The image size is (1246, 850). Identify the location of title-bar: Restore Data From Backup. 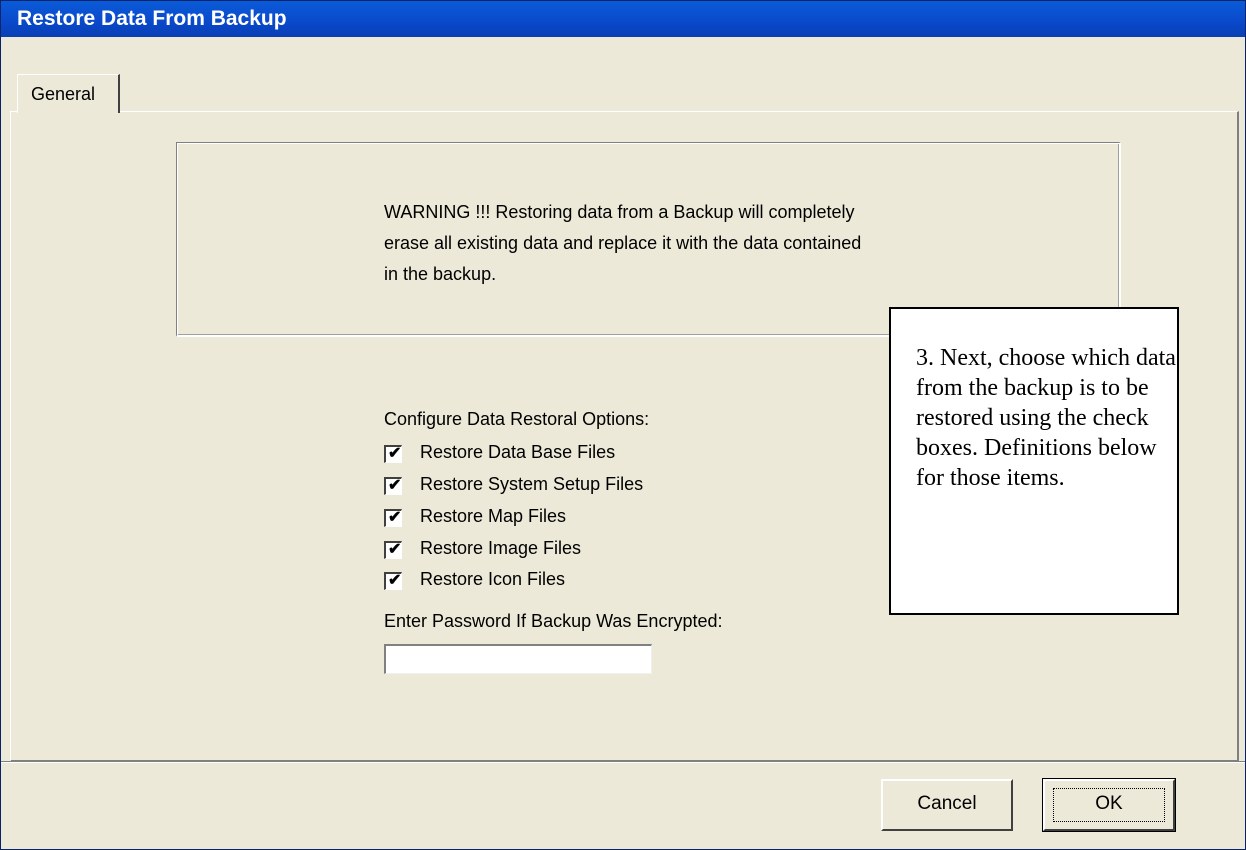
(623, 19).